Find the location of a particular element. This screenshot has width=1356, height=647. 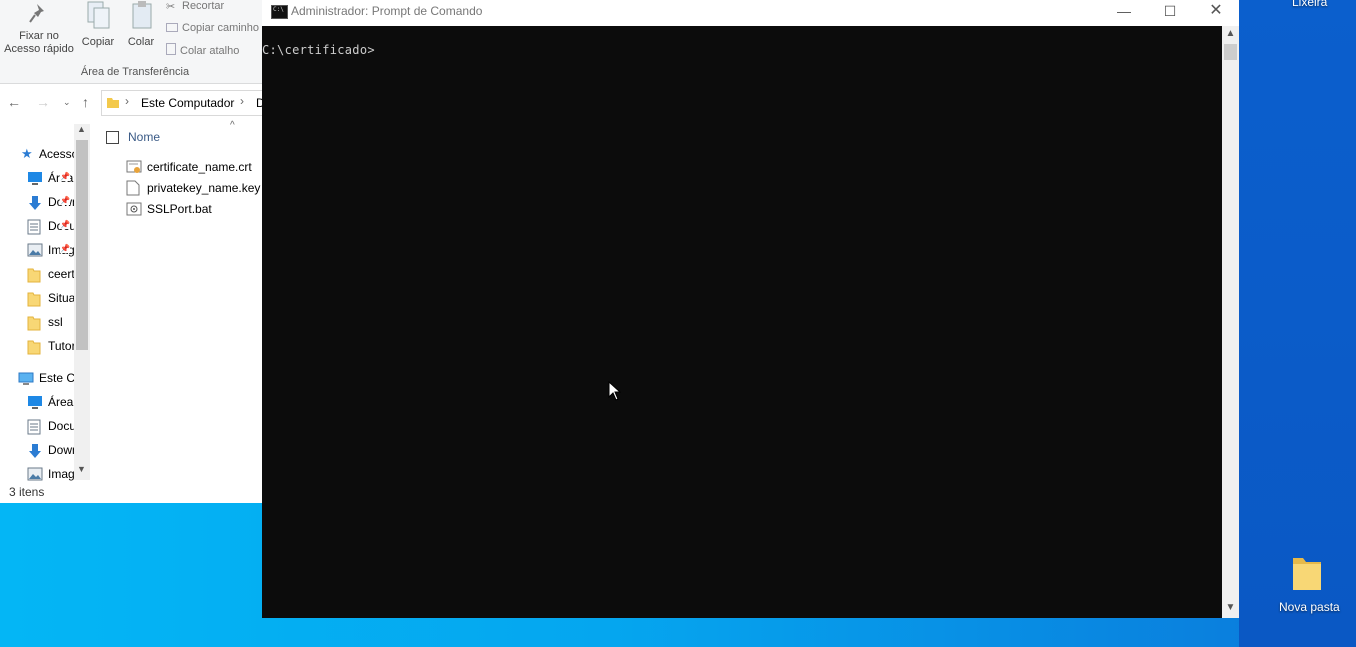

status-bar-item-count: 3 itens is located at coordinates (27, 492).